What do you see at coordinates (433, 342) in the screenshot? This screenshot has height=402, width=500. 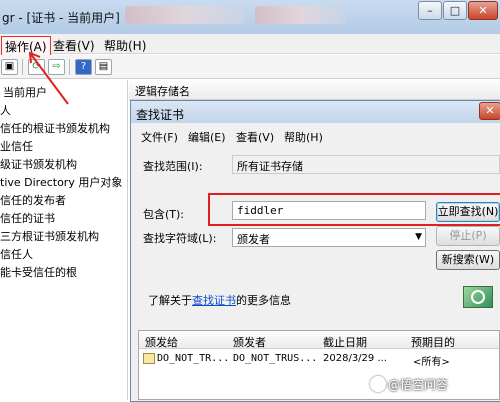 I see `column-purpose: 预期目的` at bounding box center [433, 342].